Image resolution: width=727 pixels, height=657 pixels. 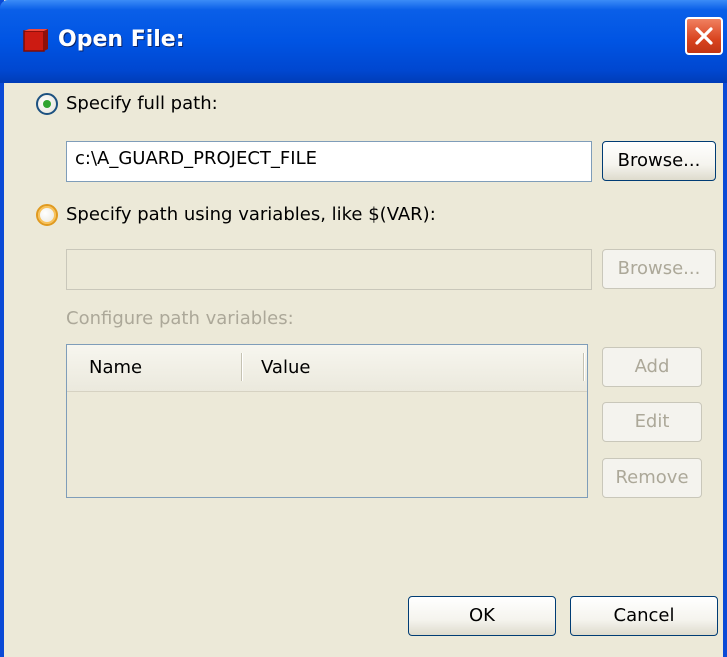 I want to click on title-bar: Open File:, so click(x=363, y=41).